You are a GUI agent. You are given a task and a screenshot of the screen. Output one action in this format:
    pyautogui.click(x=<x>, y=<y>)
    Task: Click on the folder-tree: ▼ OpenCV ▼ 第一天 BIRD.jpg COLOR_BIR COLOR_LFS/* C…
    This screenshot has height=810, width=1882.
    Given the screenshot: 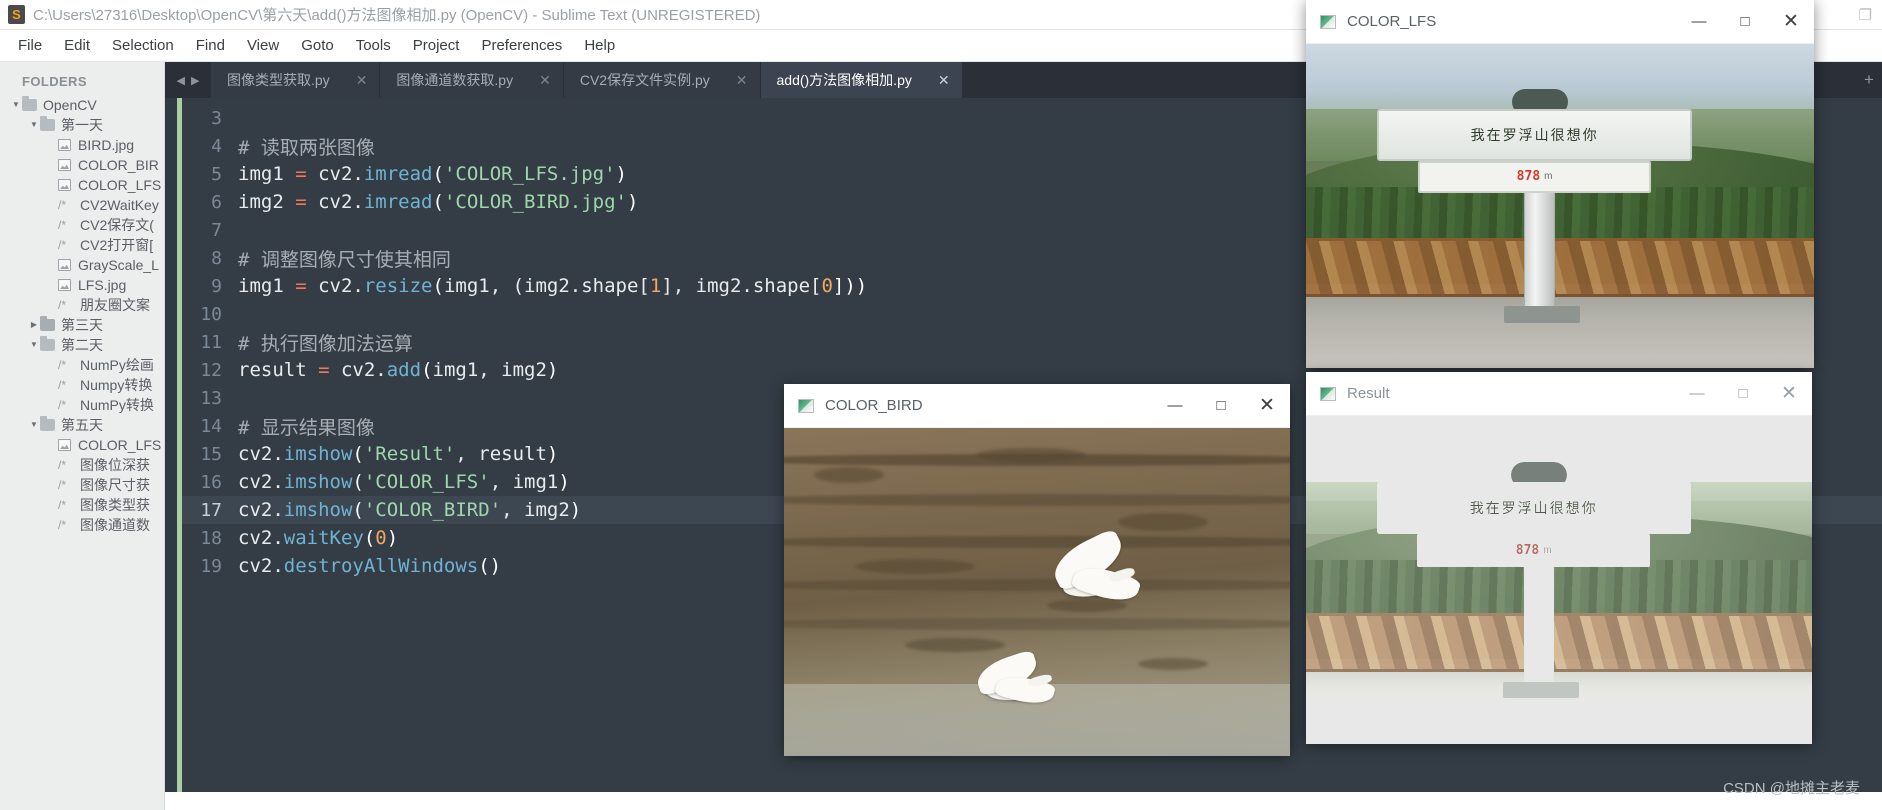 What is the action you would take?
    pyautogui.click(x=82, y=315)
    